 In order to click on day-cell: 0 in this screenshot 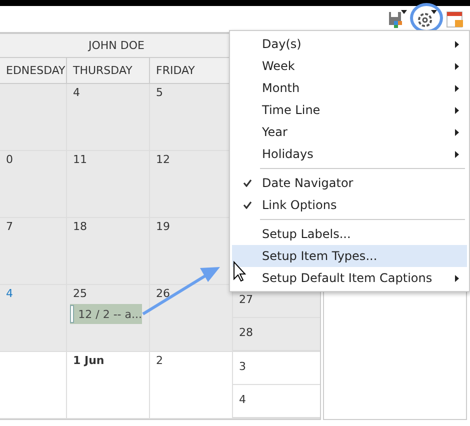, I will do `click(33, 184)`.